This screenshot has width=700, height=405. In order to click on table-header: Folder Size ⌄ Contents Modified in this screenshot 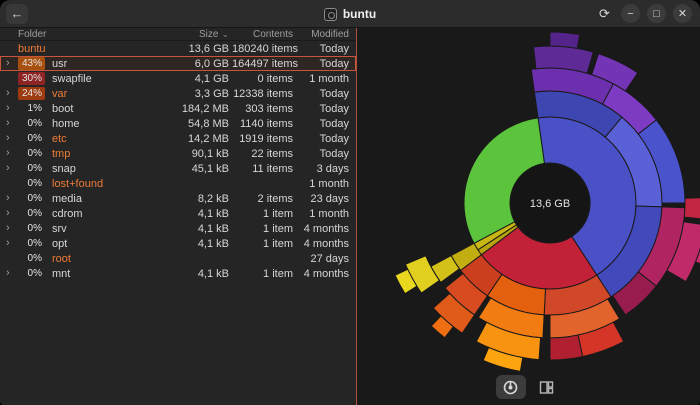, I will do `click(178, 34)`.